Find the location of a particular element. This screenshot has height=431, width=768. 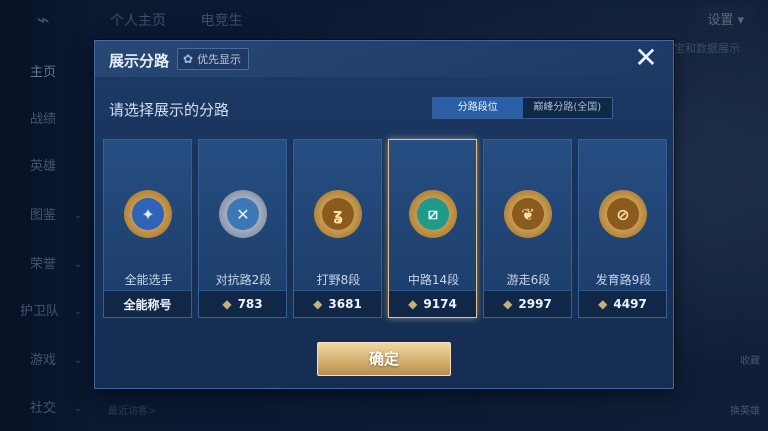

all-round-badge-icon: ✦ is located at coordinates (148, 214).